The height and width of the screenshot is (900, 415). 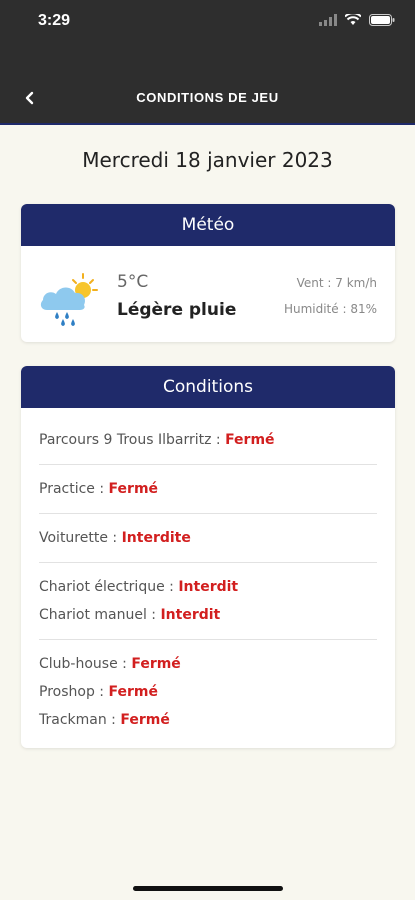 I want to click on conditions-group: Voiturette : Interdite, so click(x=208, y=538).